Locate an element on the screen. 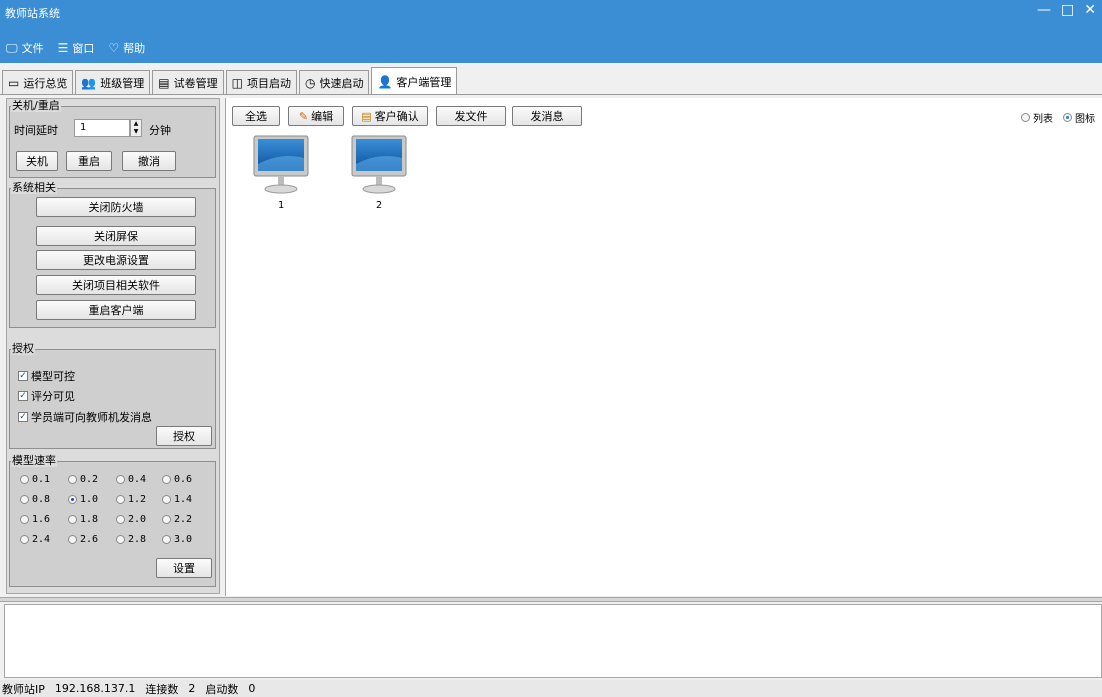 The image size is (1102, 697). send-file-button: 发文件 is located at coordinates (471, 116).